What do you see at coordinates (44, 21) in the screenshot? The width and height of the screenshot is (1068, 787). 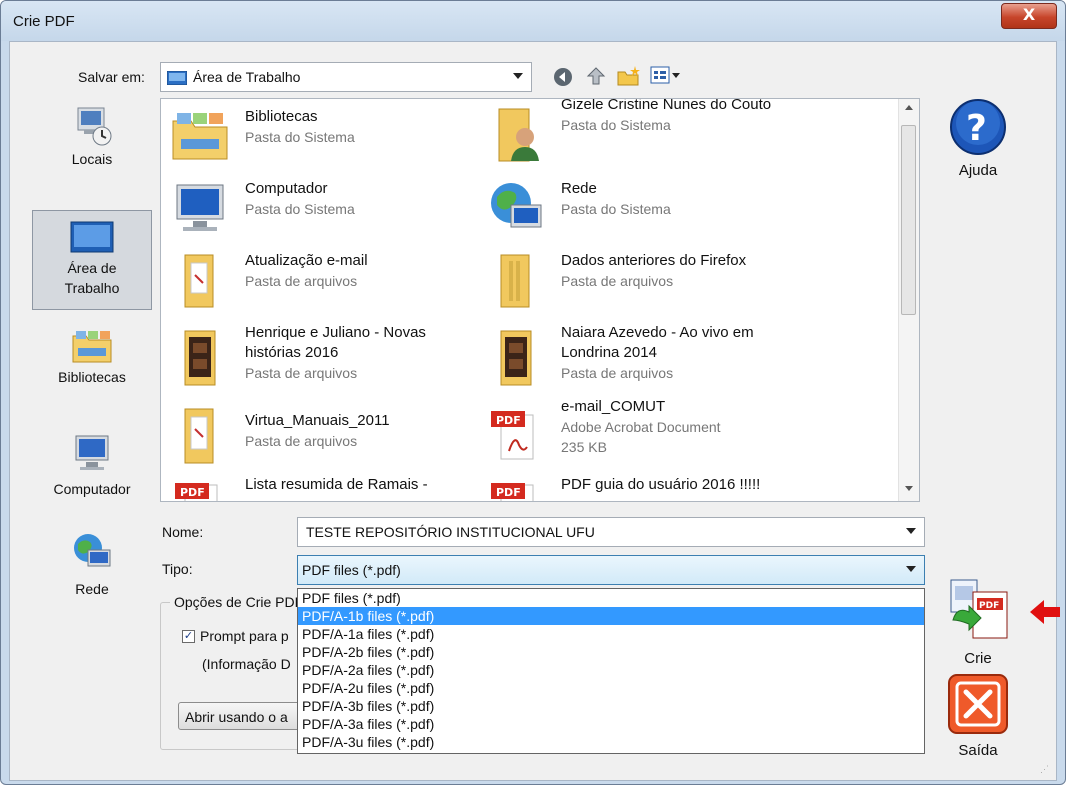 I see `window-title: Crie PDF` at bounding box center [44, 21].